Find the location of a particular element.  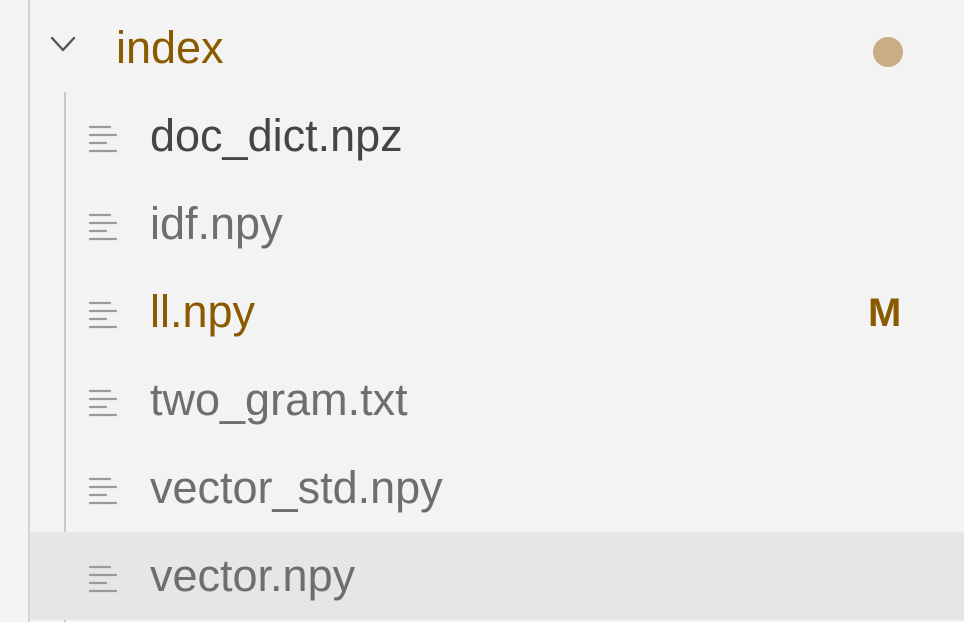

chevron-down-icon is located at coordinates (63, 44).